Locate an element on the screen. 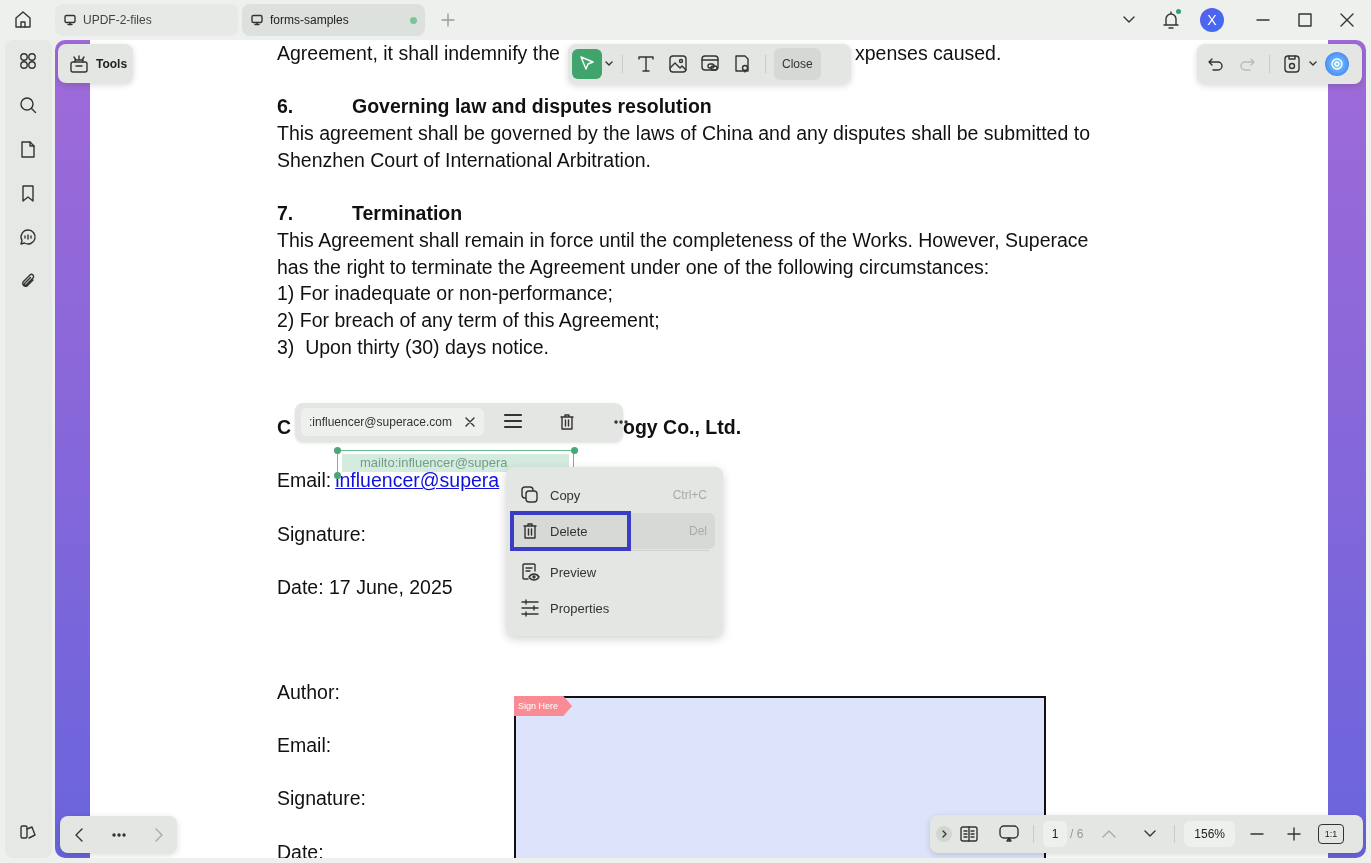 The image size is (1371, 863). document-text: This agreement shall be governed by the laws of China and any disputes shall be submitted to is located at coordinates (683, 134).